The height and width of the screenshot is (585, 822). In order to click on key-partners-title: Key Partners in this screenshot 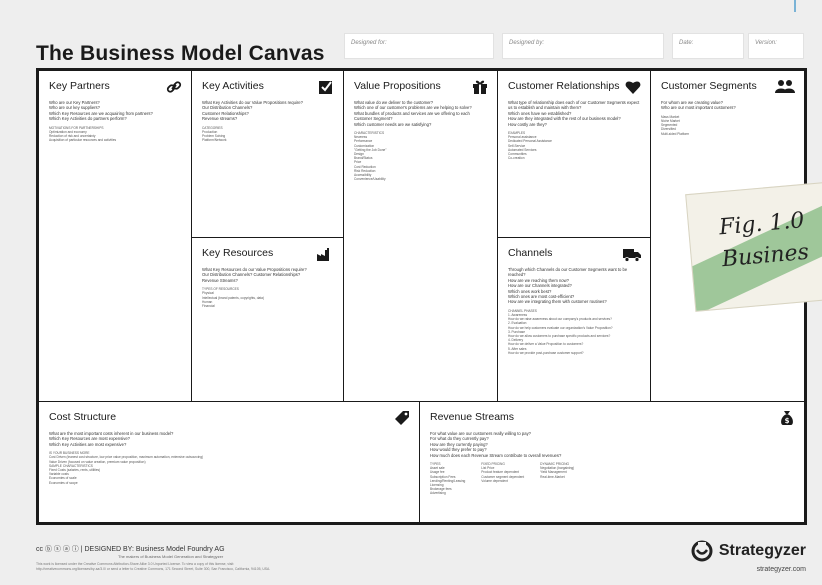, I will do `click(79, 86)`.